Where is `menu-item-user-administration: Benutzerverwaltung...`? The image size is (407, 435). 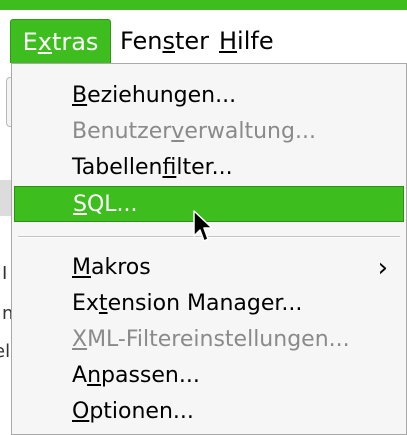
menu-item-user-administration: Benutzerverwaltung... is located at coordinates (209, 132).